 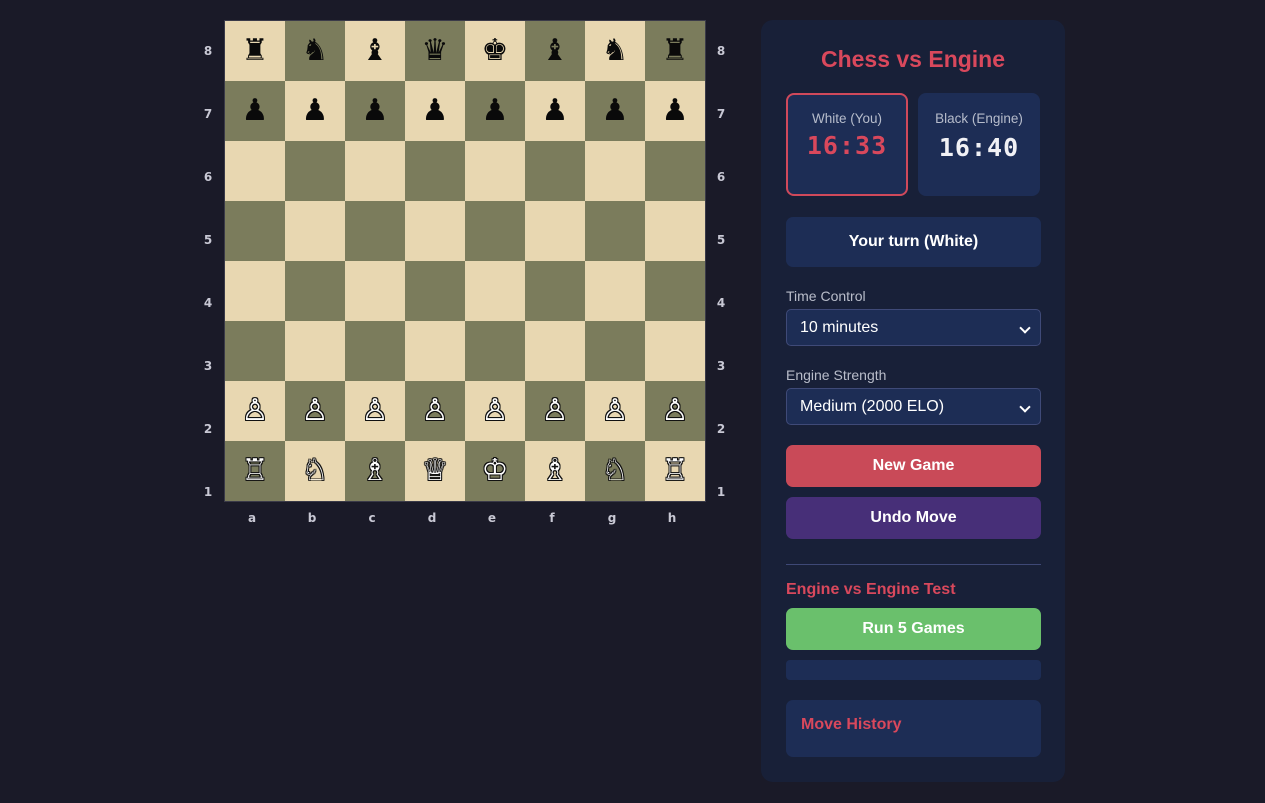 I want to click on square-g4, so click(x=615, y=291).